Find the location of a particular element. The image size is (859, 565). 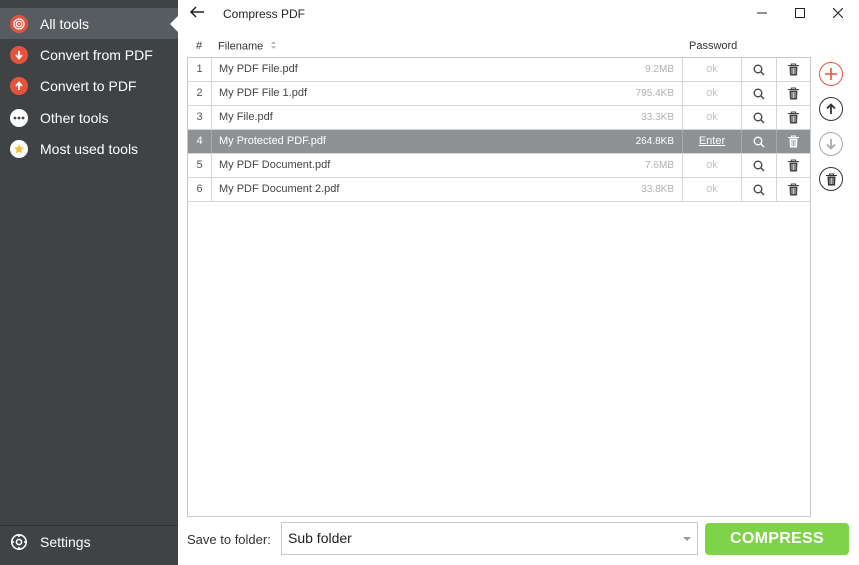

compress-button: COMPRESS is located at coordinates (777, 539).